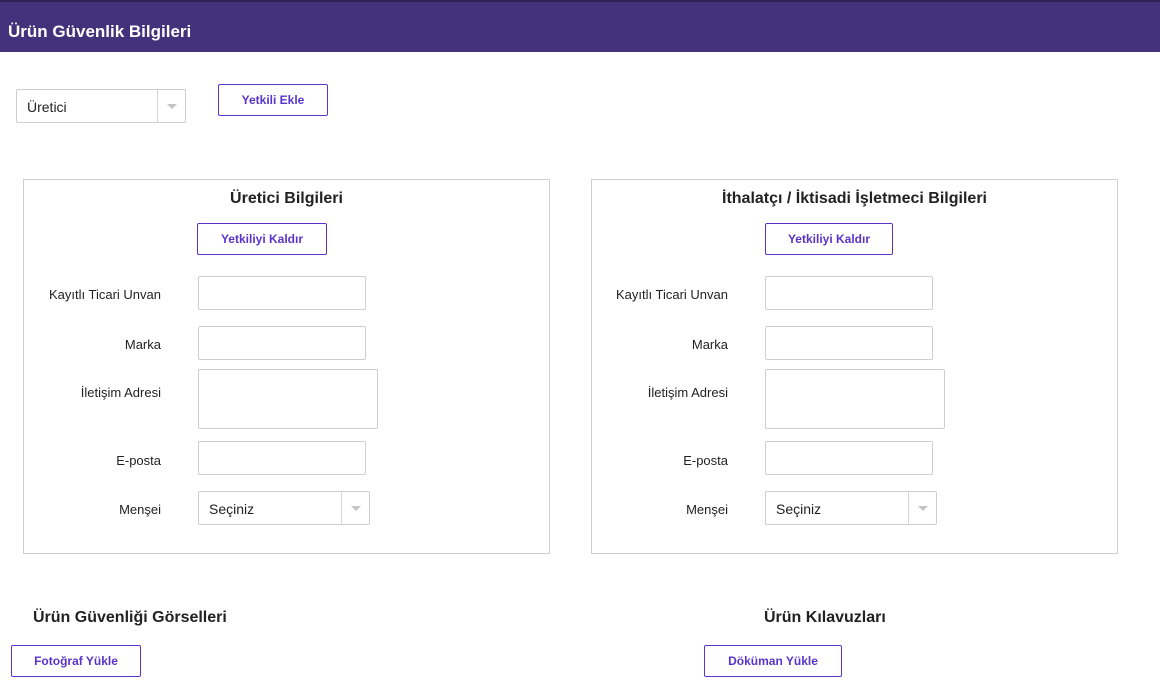  Describe the element at coordinates (273, 100) in the screenshot. I see `add-authorized-button: Yetkili Ekle` at that location.